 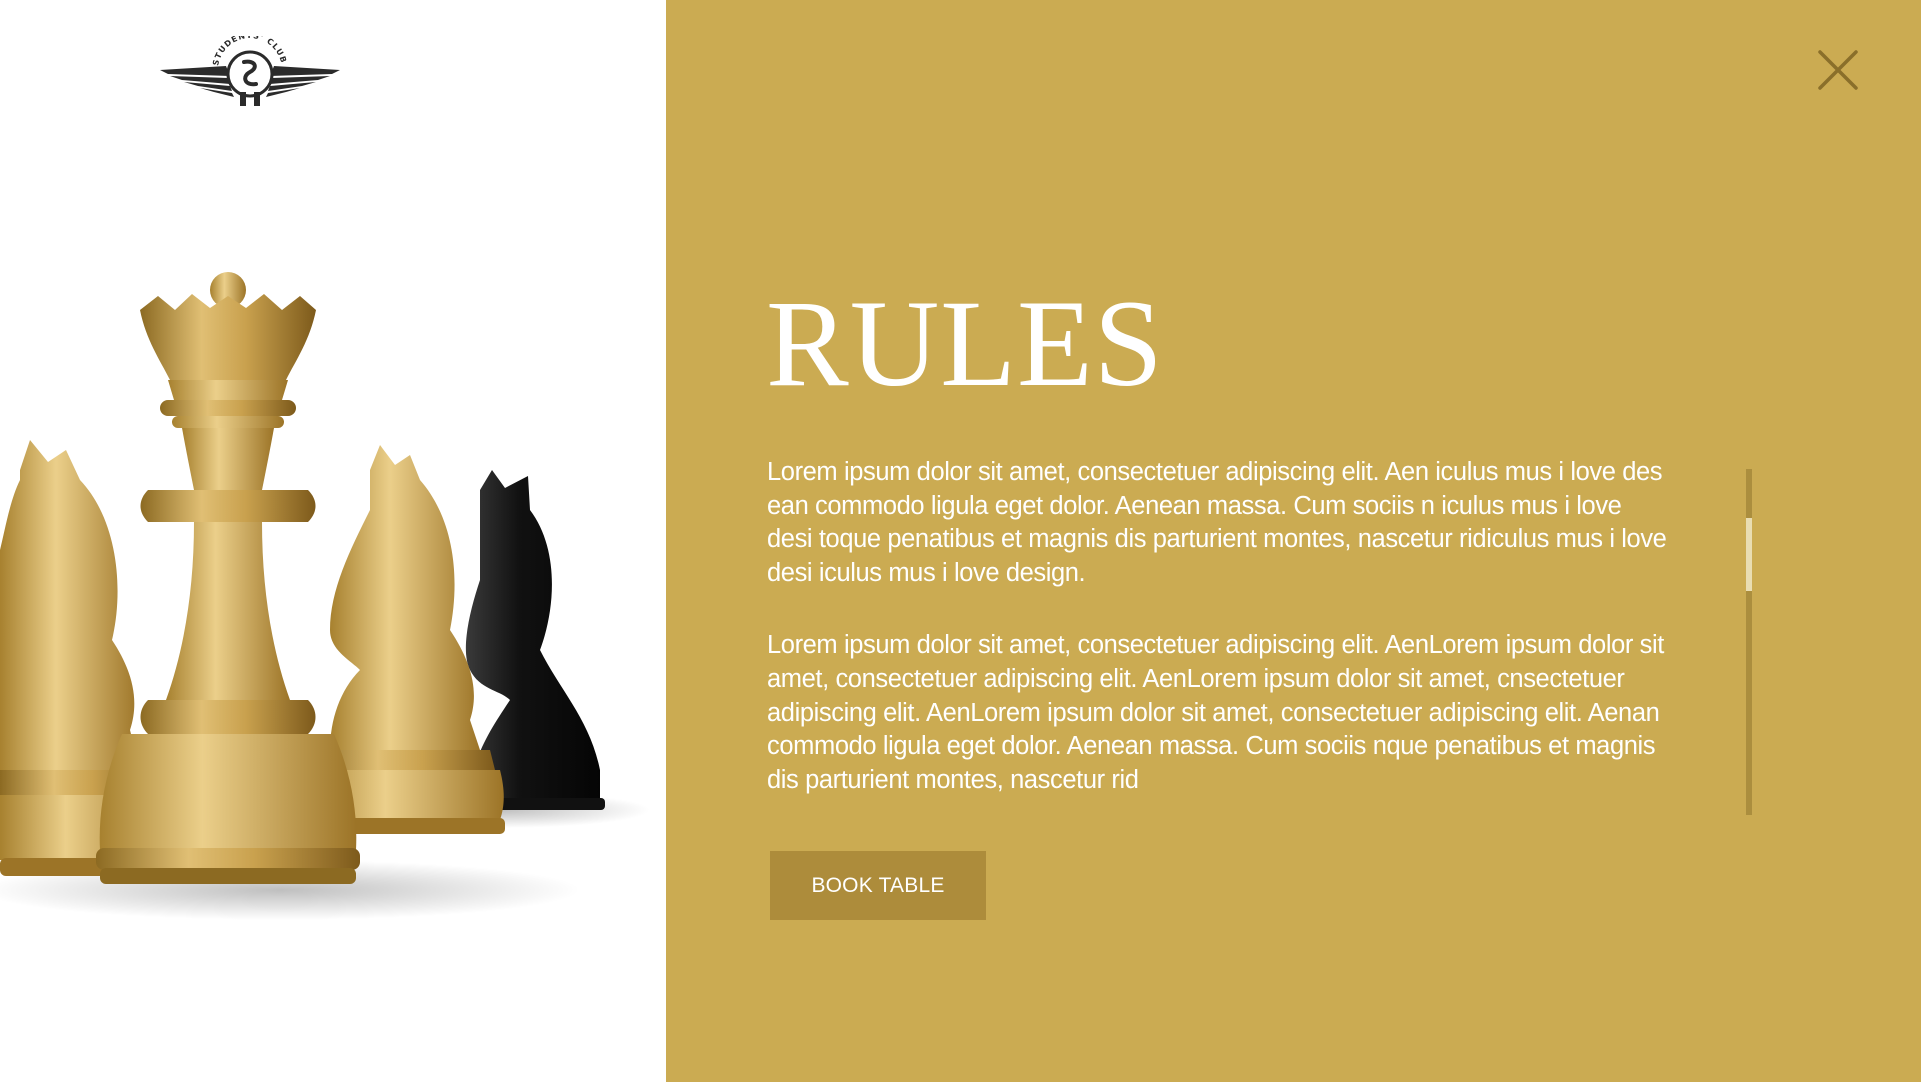 I want to click on close-icon, so click(x=1838, y=70).